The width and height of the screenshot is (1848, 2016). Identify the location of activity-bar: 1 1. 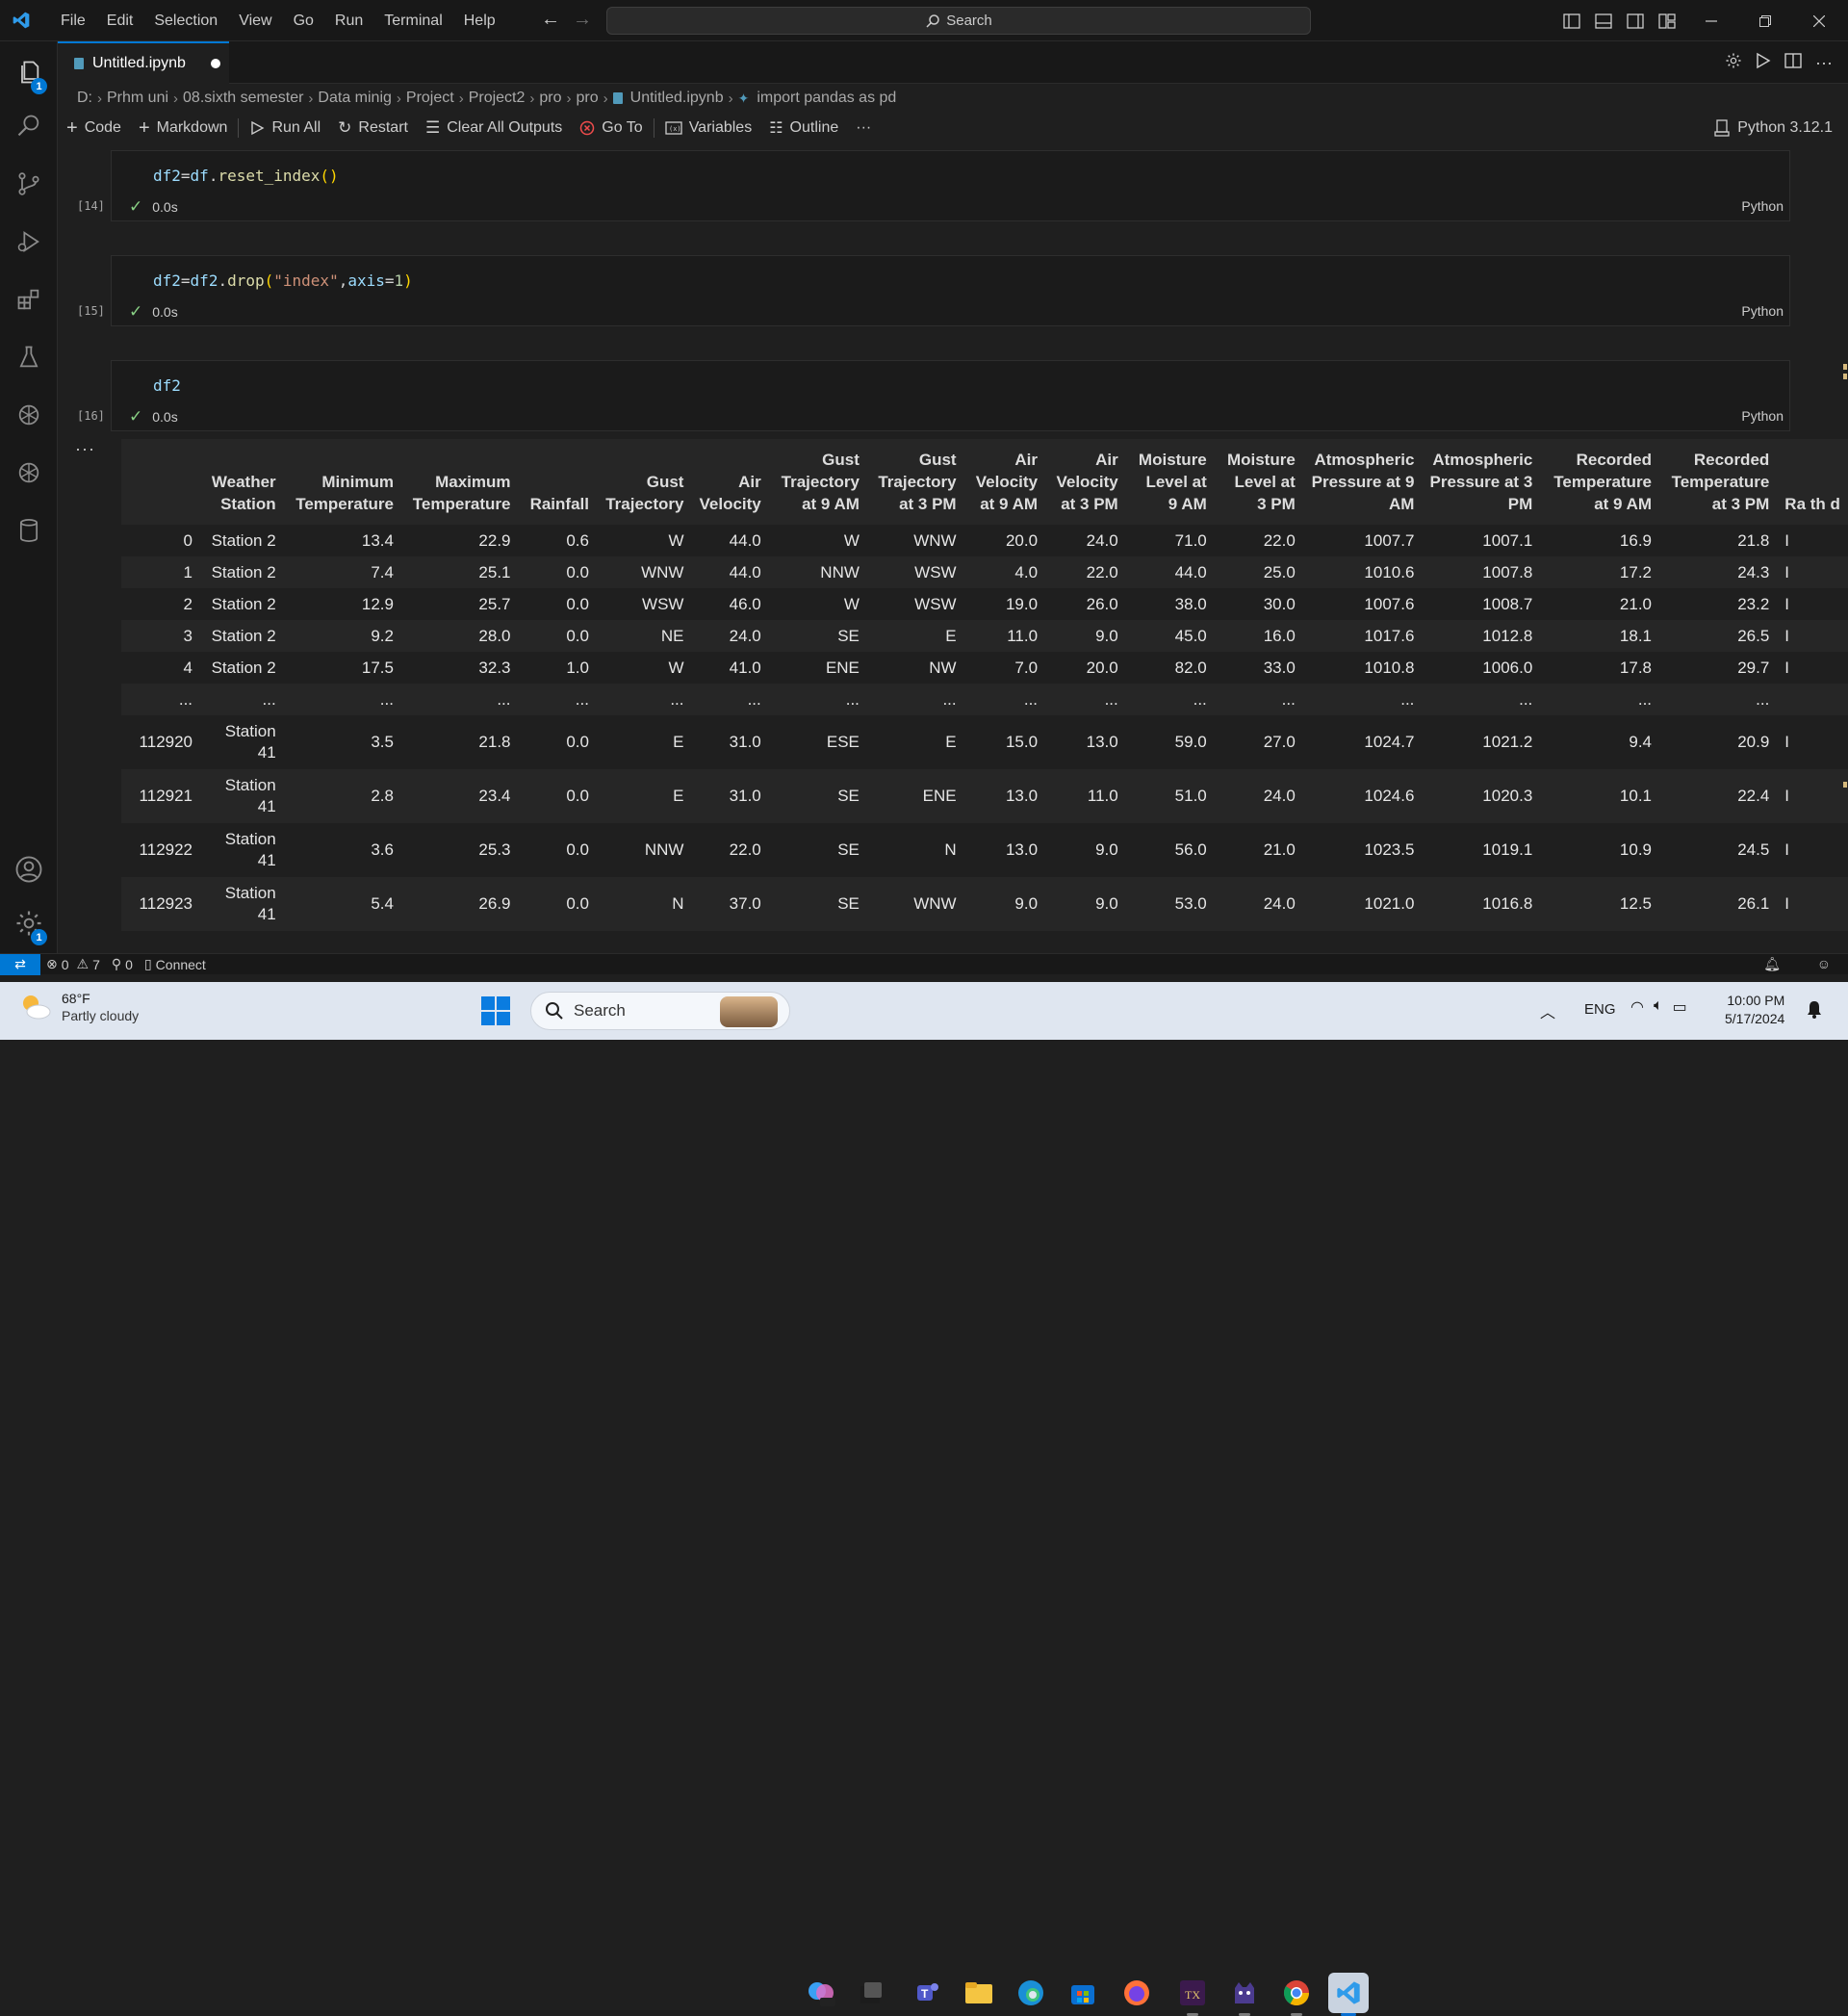
(29, 497).